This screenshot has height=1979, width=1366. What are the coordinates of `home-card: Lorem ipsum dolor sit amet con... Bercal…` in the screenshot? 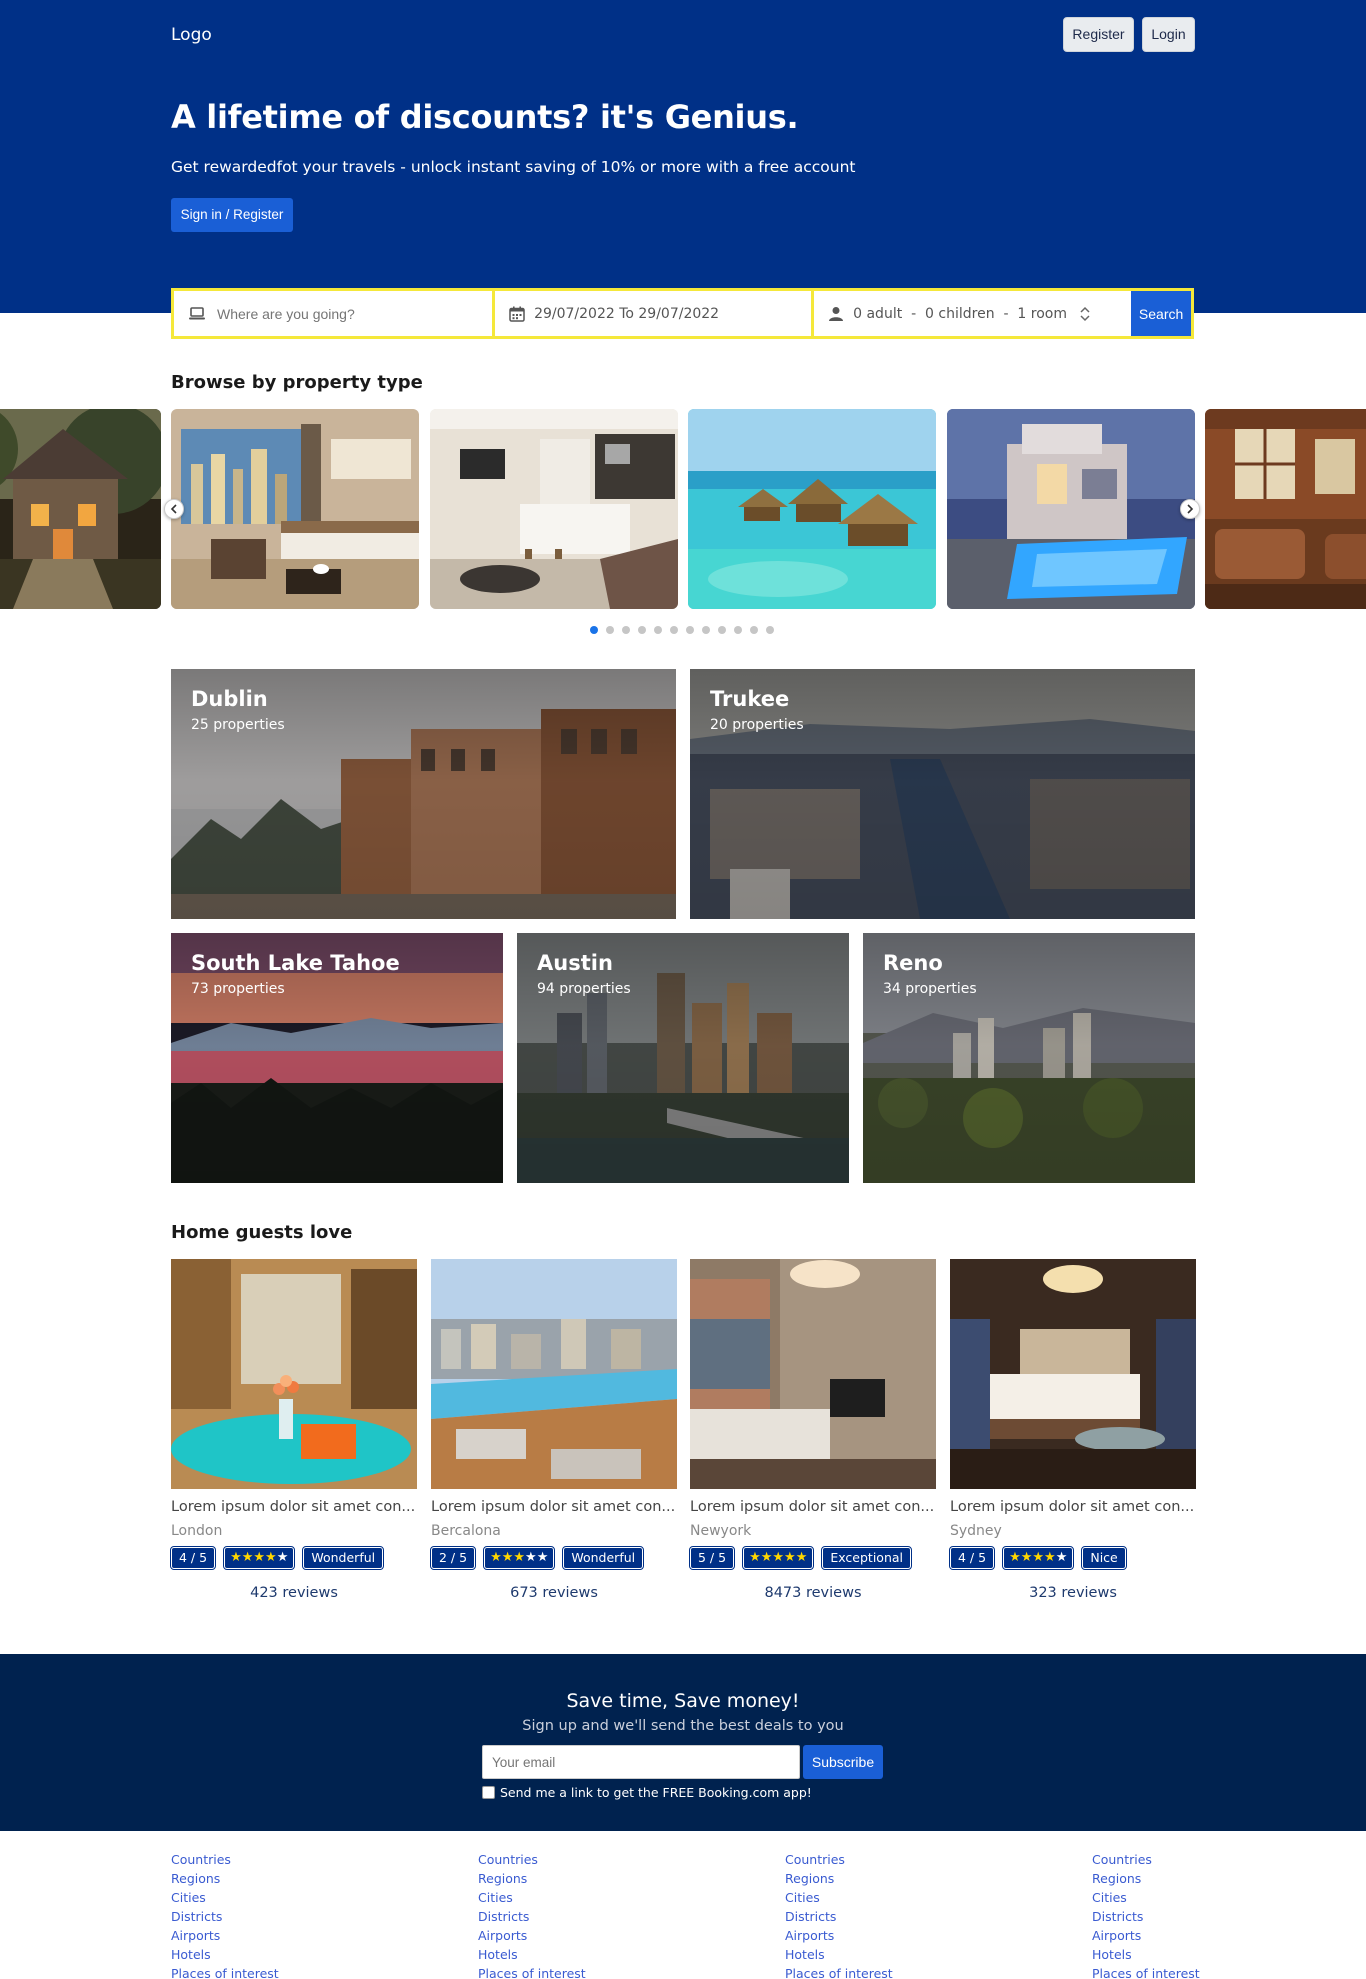 It's located at (553, 1430).